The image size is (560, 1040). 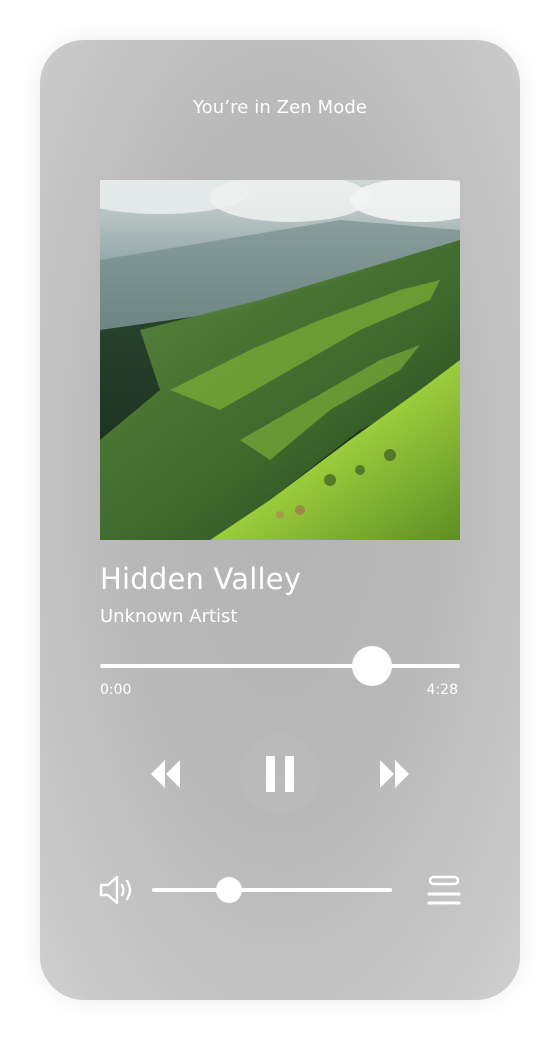 I want to click on progress-track, so click(x=280, y=666).